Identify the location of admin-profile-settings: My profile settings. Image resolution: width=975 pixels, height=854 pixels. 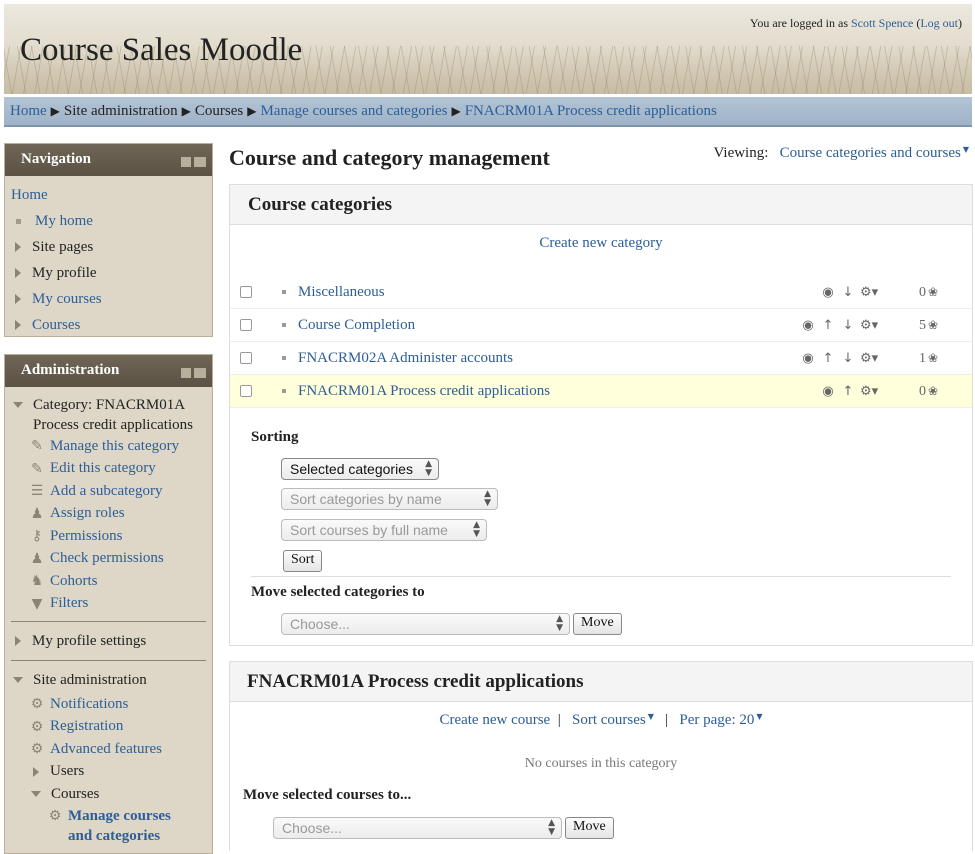
(89, 641).